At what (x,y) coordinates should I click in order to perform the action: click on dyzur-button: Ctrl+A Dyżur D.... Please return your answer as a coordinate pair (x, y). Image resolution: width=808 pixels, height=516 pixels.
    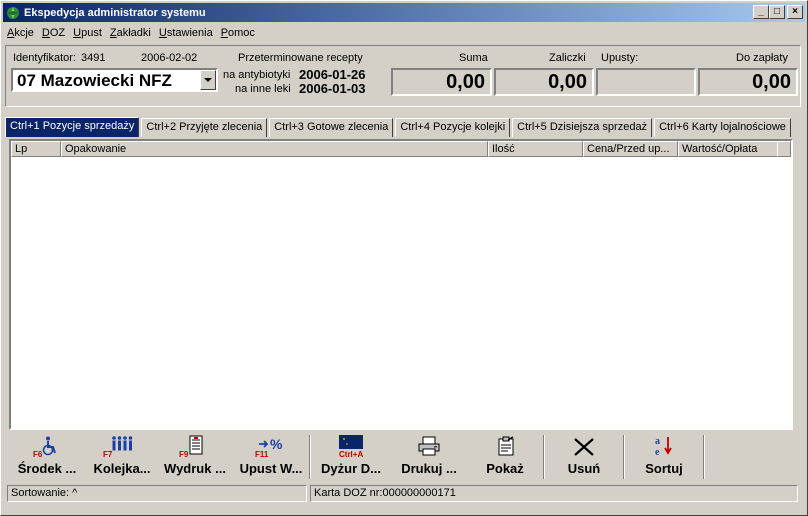
    Looking at the image, I should click on (351, 457).